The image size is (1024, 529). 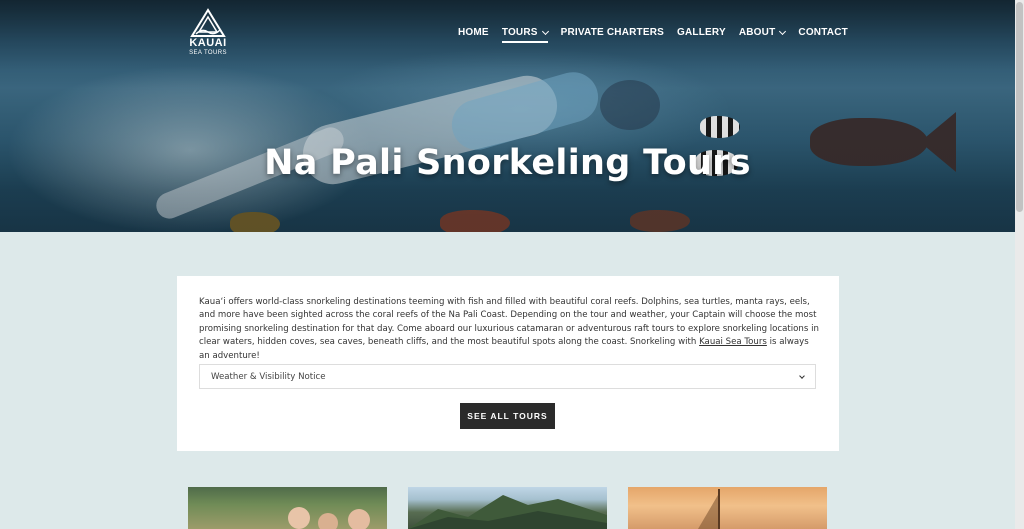 I want to click on nav-about: ABOUT, so click(x=762, y=32).